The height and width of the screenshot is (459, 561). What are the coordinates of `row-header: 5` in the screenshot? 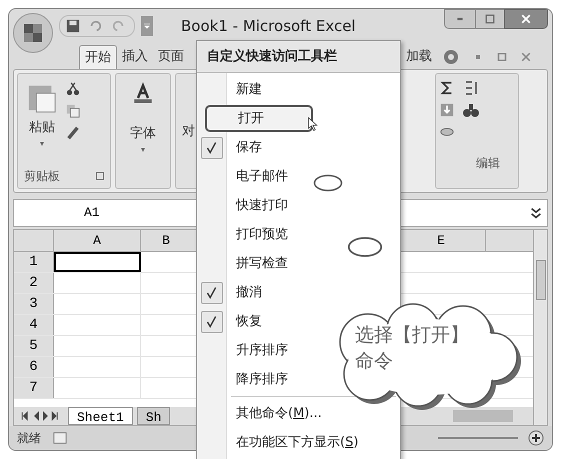 It's located at (34, 346).